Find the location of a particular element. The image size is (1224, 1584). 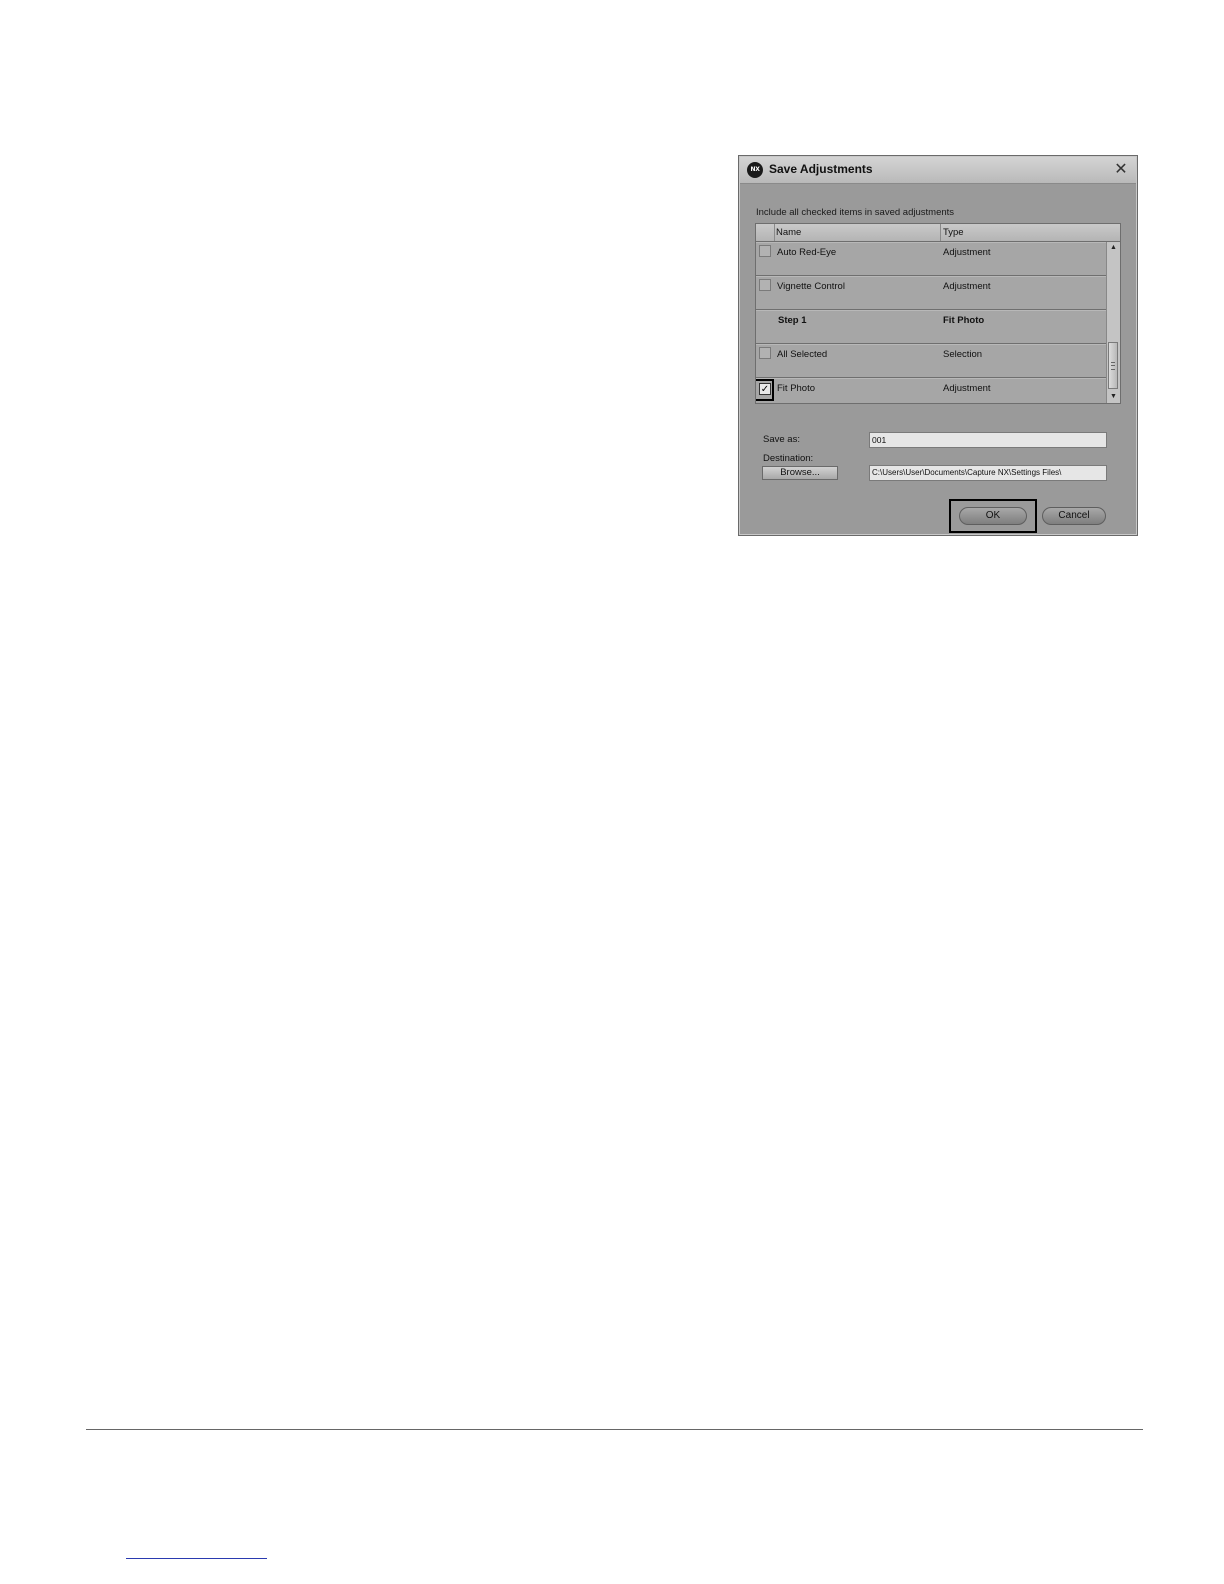

footer-link-underline is located at coordinates (196, 1558).